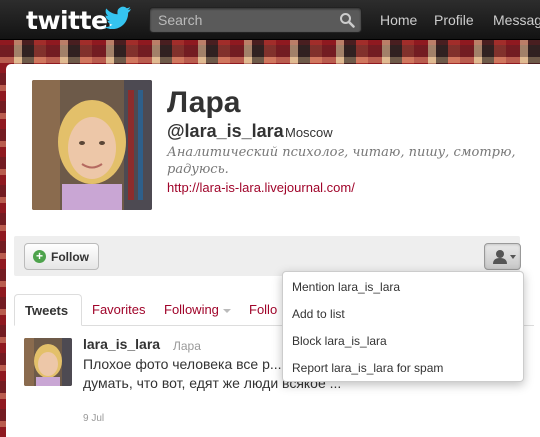  I want to click on nav-home-link: Home, so click(398, 20).